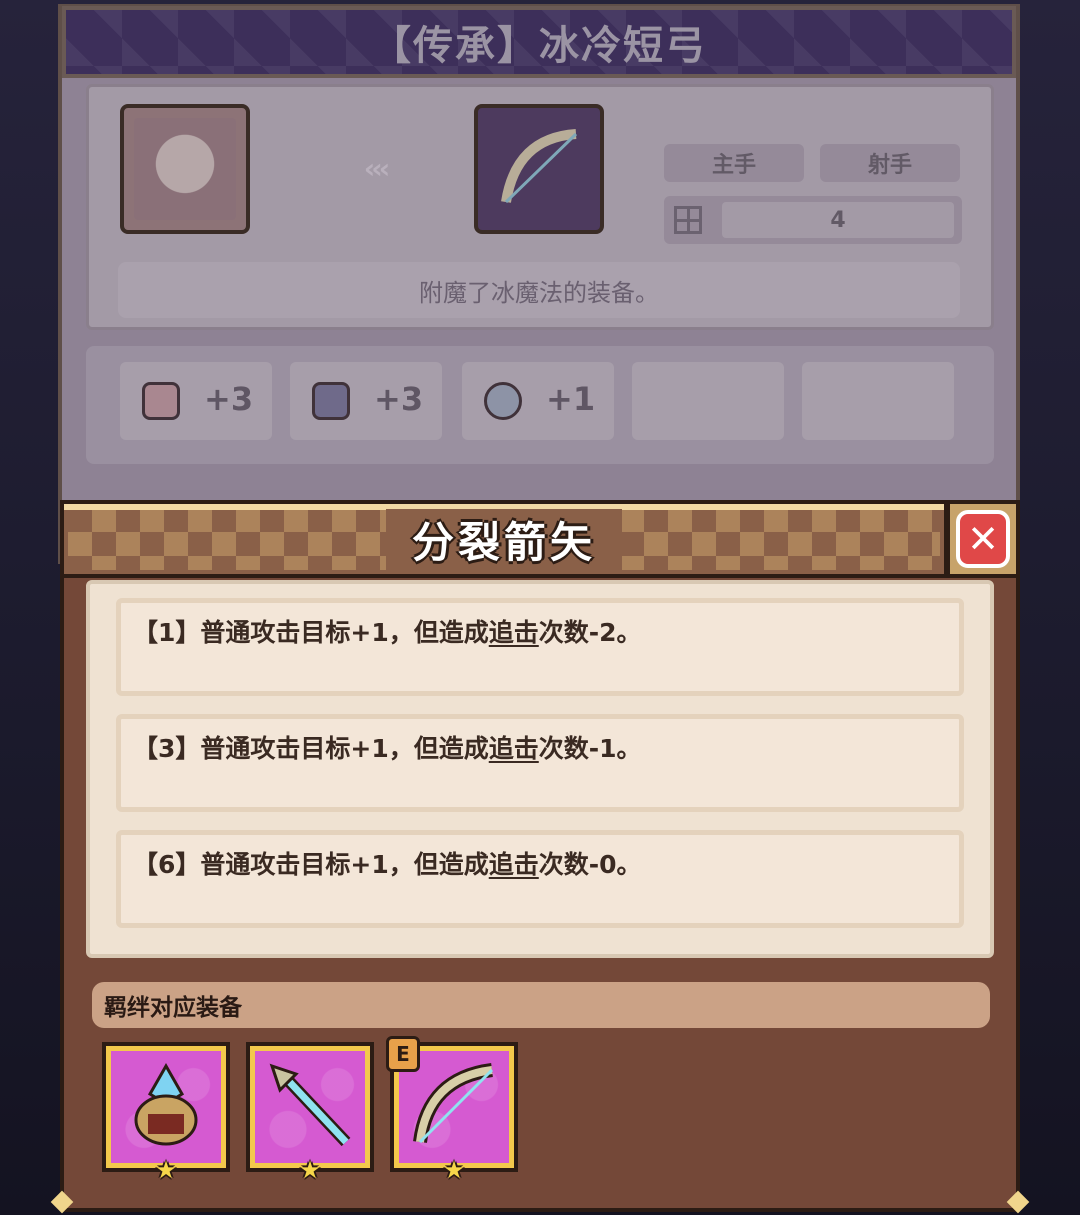 This screenshot has height=1215, width=1080. I want to click on slot-type-tag: 主手, so click(734, 163).